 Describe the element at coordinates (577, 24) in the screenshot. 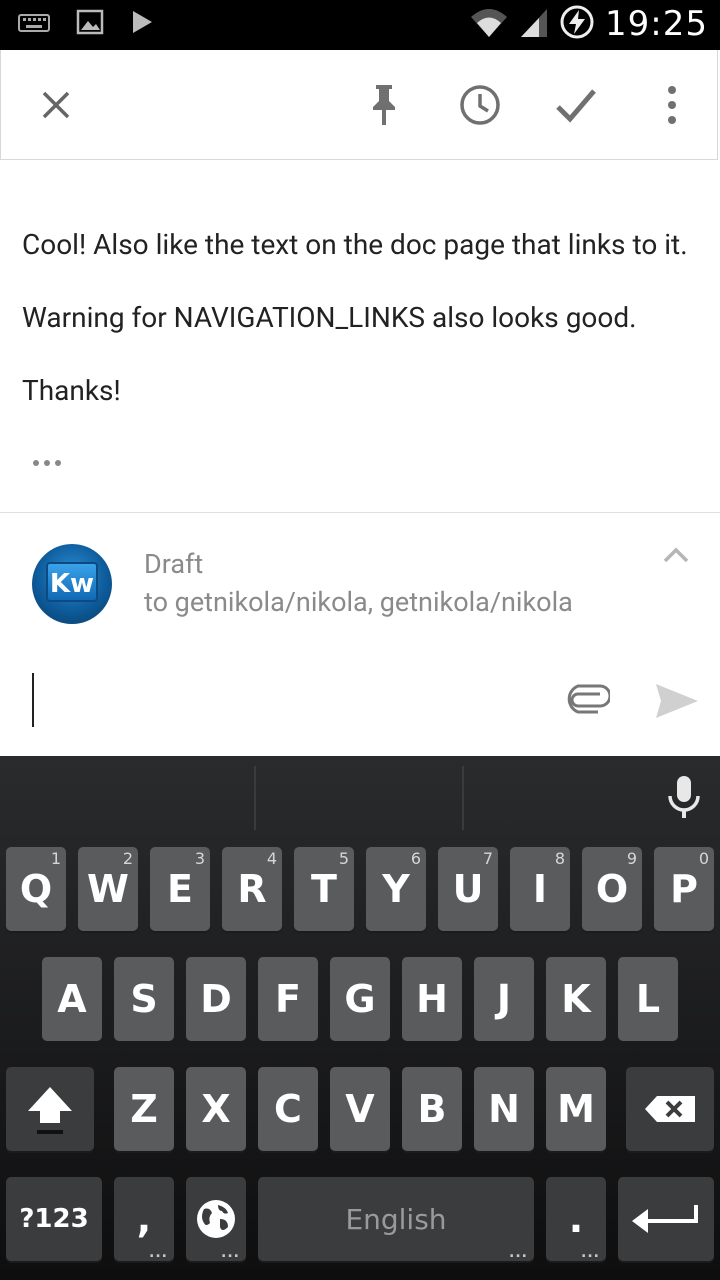

I see `battery-charging-icon` at that location.